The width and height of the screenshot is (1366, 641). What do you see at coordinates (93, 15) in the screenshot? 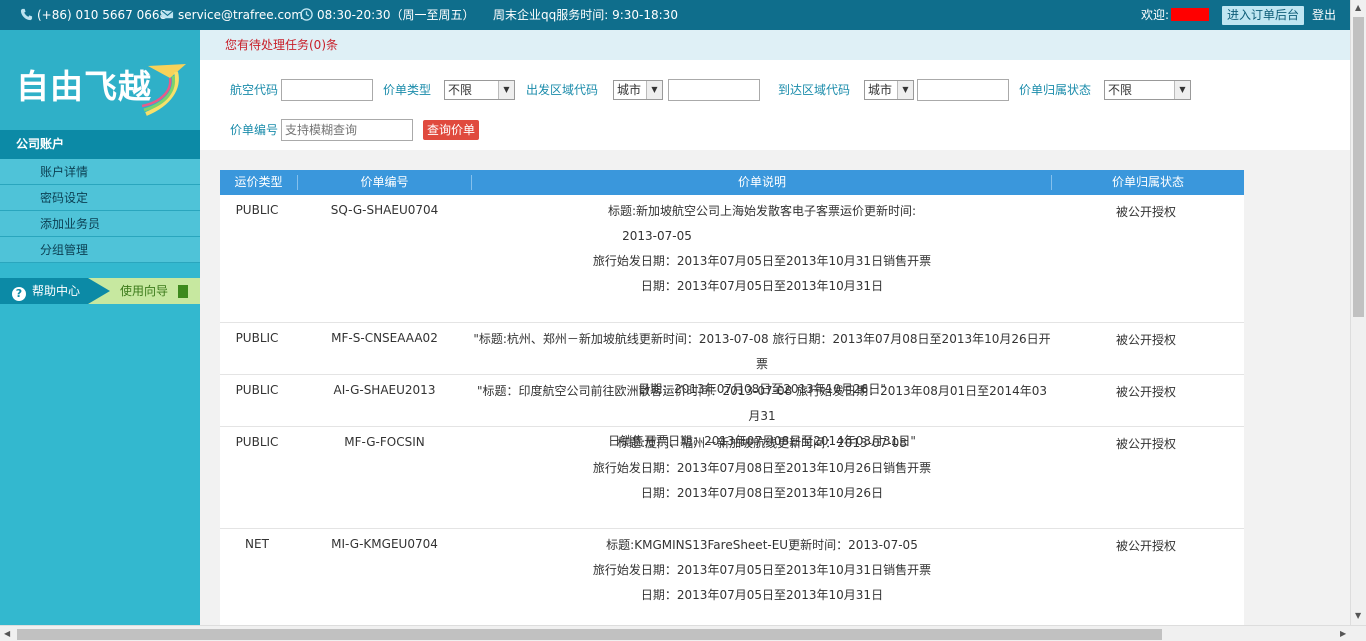
I see `phone-info: (+86) 010 5667 0668` at bounding box center [93, 15].